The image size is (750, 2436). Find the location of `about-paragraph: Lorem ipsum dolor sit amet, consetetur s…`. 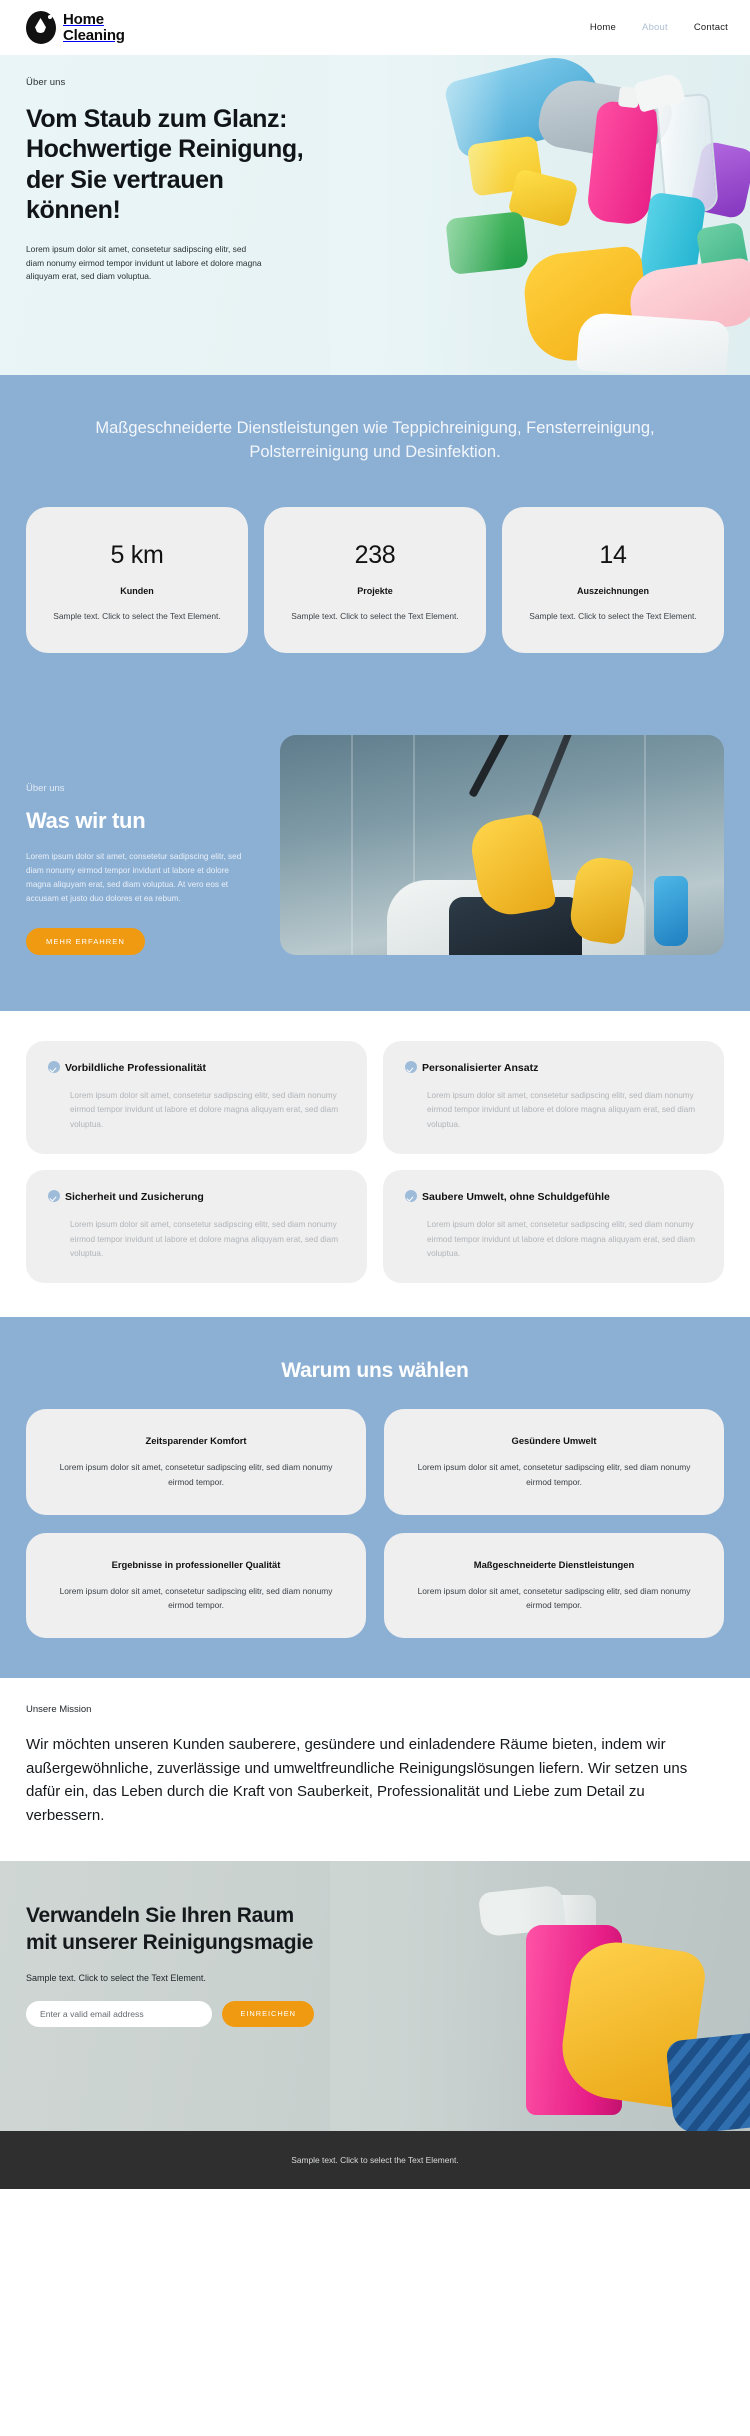

about-paragraph: Lorem ipsum dolor sit amet, consetetur s… is located at coordinates (134, 877).